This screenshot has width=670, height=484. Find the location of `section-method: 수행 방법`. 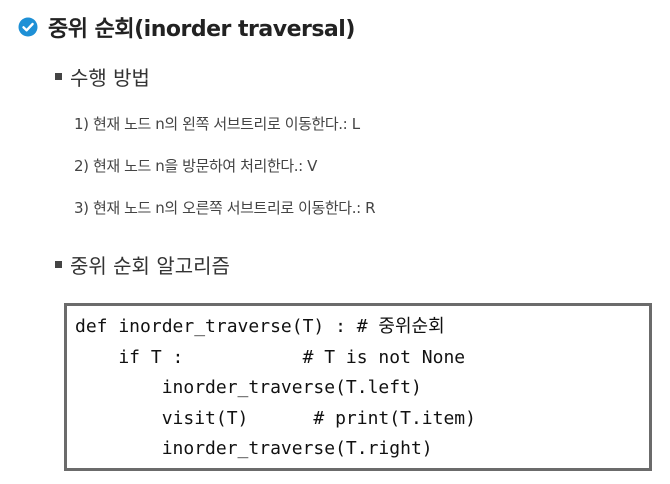

section-method: 수행 방법 is located at coordinates (102, 76).